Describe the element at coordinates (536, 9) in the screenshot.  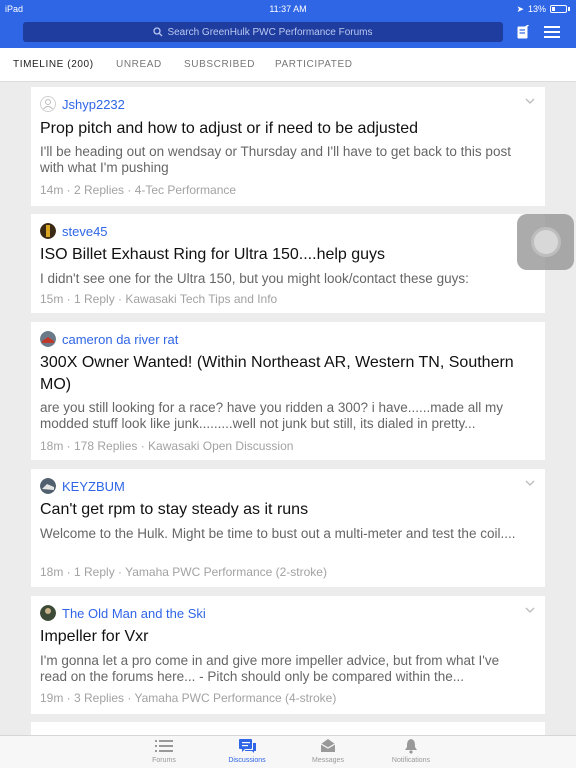
I see `battery-percent: 13%` at that location.